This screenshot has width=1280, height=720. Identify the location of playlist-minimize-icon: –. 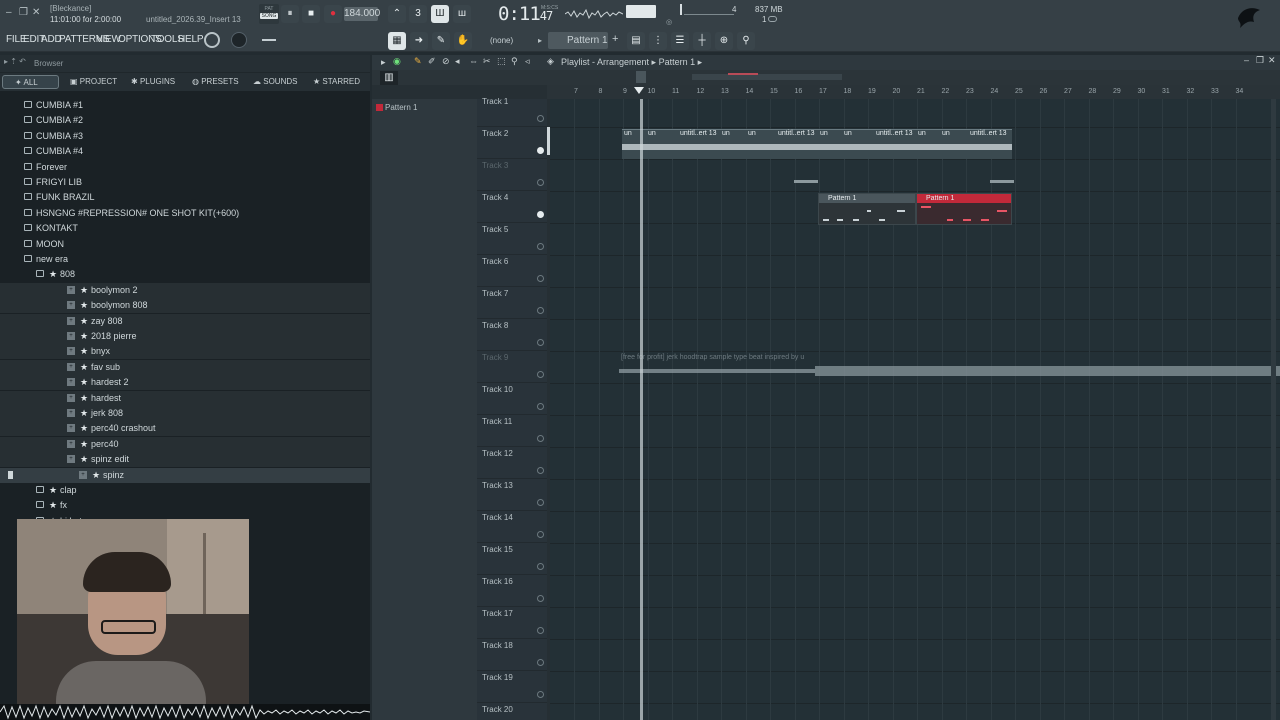
(1246, 60).